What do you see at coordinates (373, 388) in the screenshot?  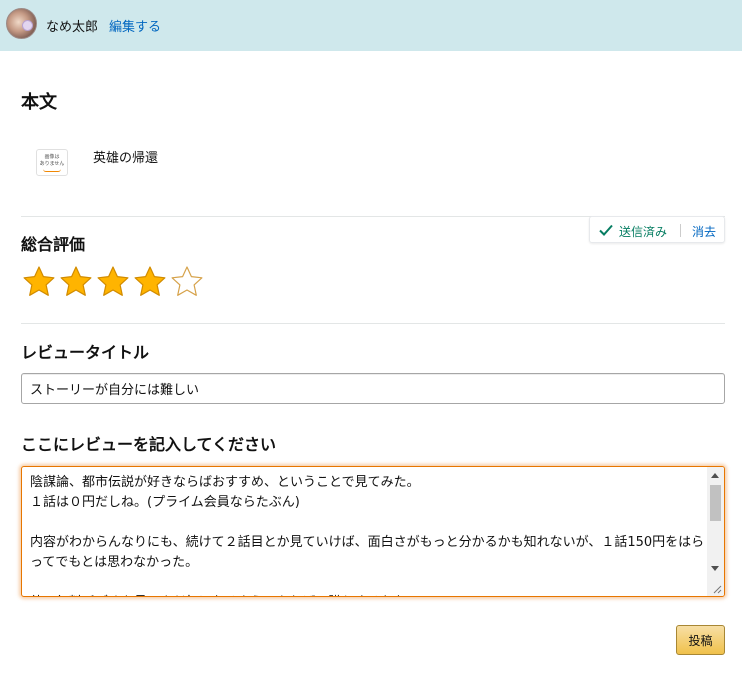 I see `review-title-input` at bounding box center [373, 388].